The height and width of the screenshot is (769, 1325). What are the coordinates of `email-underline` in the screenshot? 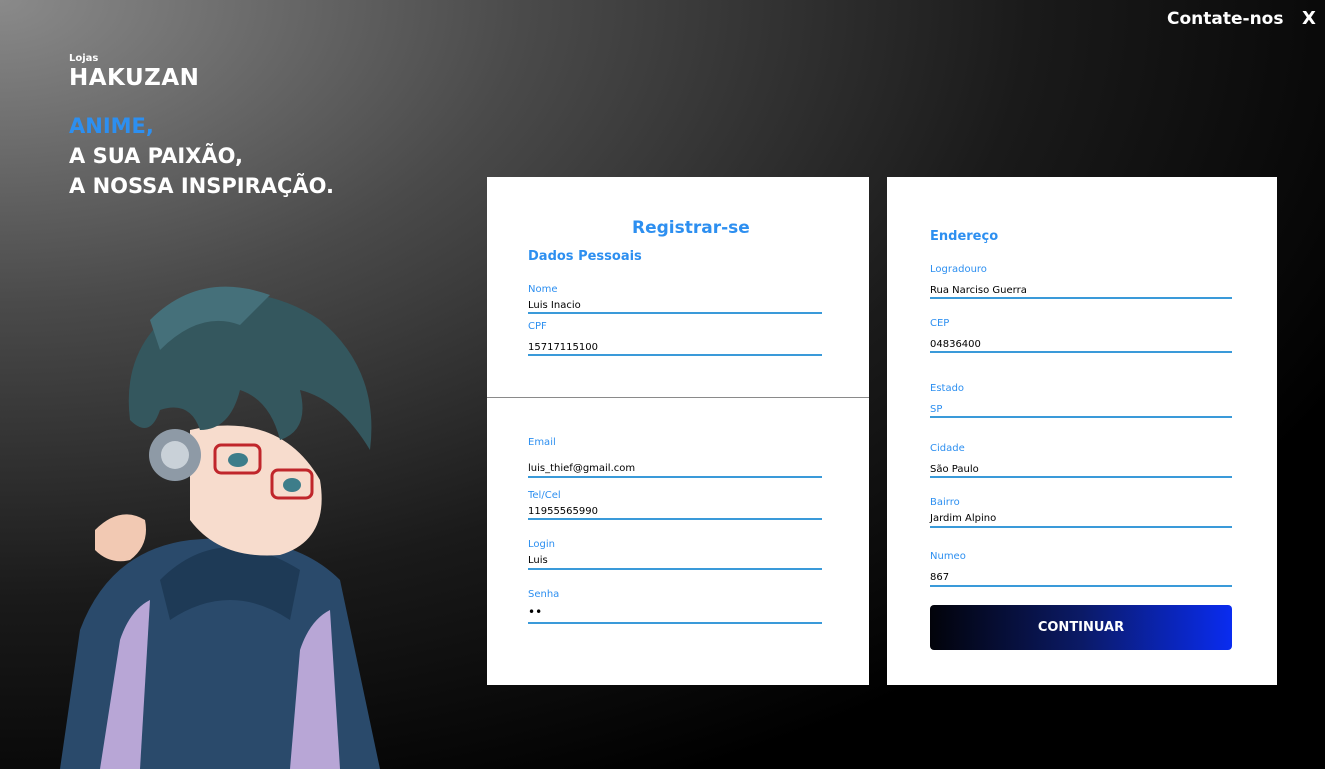 It's located at (675, 477).